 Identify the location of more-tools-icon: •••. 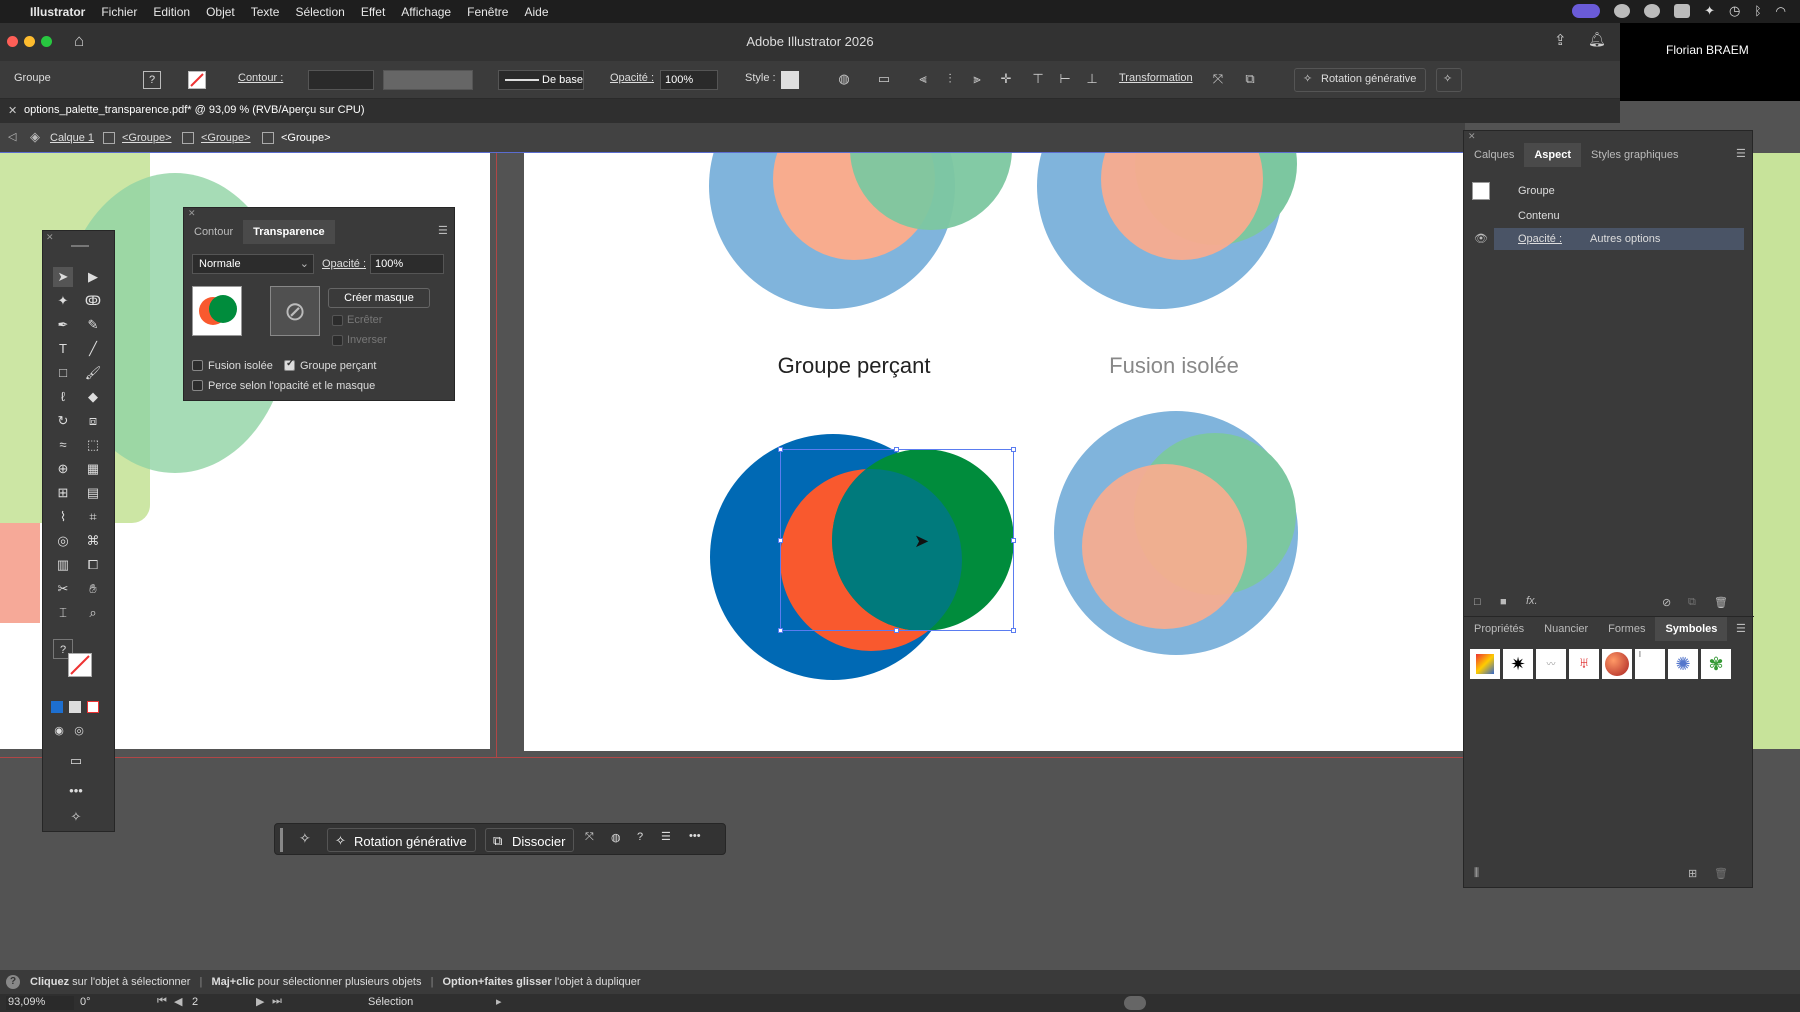
(76, 791).